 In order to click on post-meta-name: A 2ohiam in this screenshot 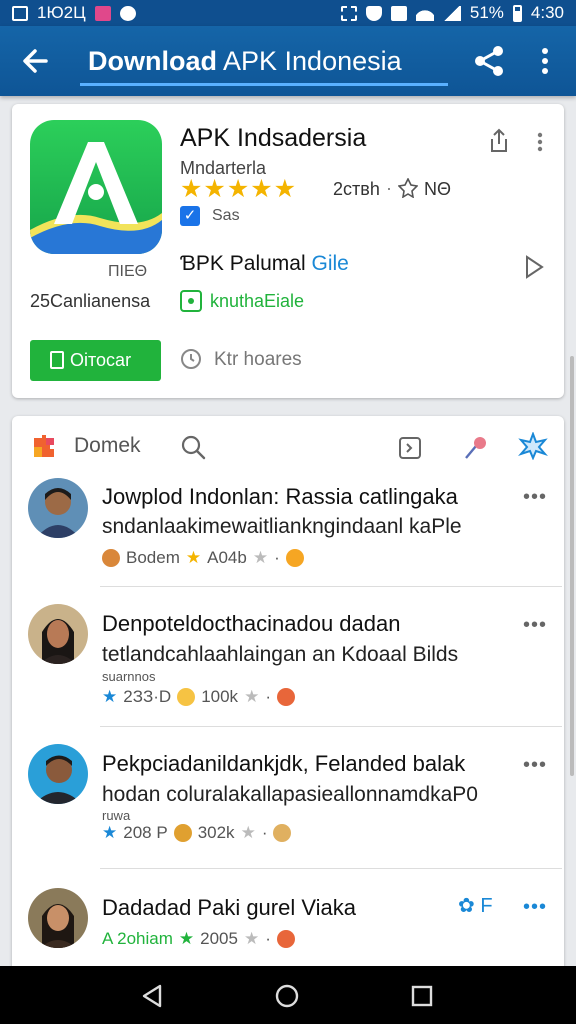, I will do `click(137, 938)`.